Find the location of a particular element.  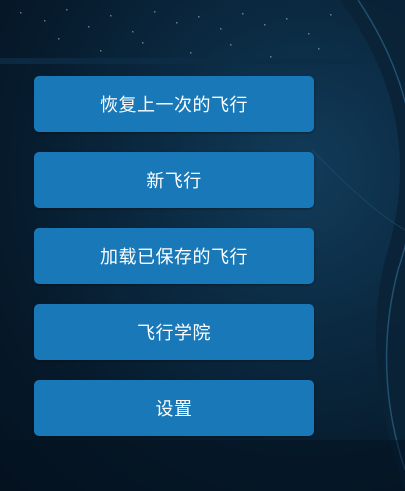

new-flight-button: 新飞行 is located at coordinates (174, 180).